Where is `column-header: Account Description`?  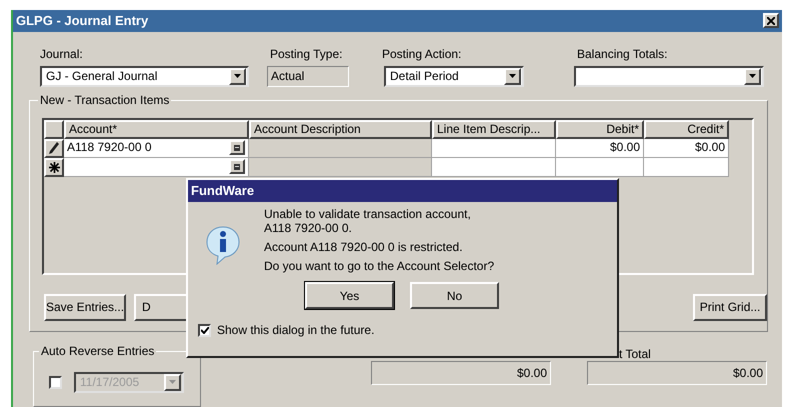
column-header: Account Description is located at coordinates (340, 129).